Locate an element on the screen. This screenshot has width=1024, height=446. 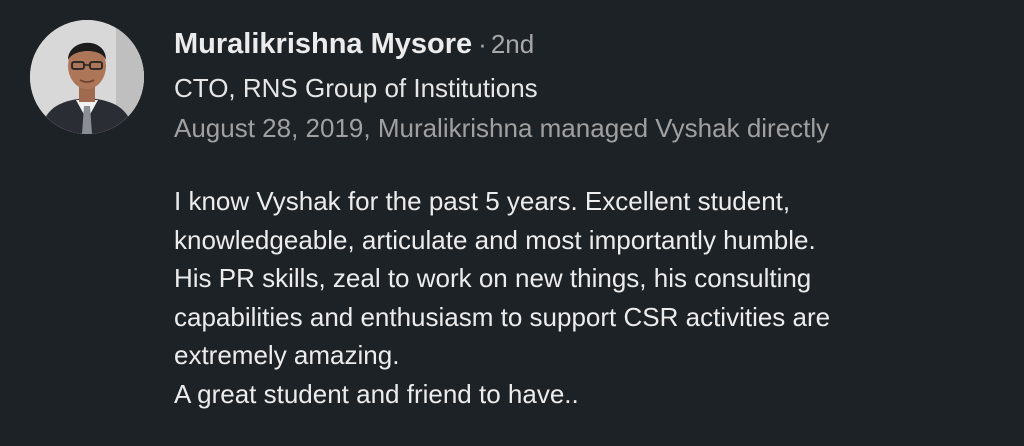
recommender-headline: CTO, RNS Group of Institutions is located at coordinates (356, 88).